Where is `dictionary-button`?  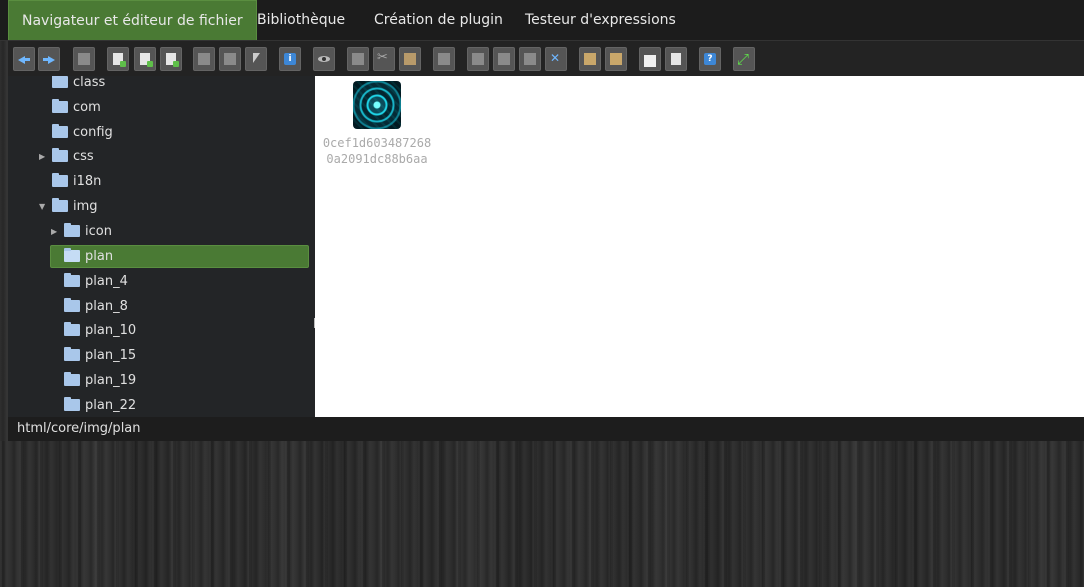
dictionary-button is located at coordinates (676, 59).